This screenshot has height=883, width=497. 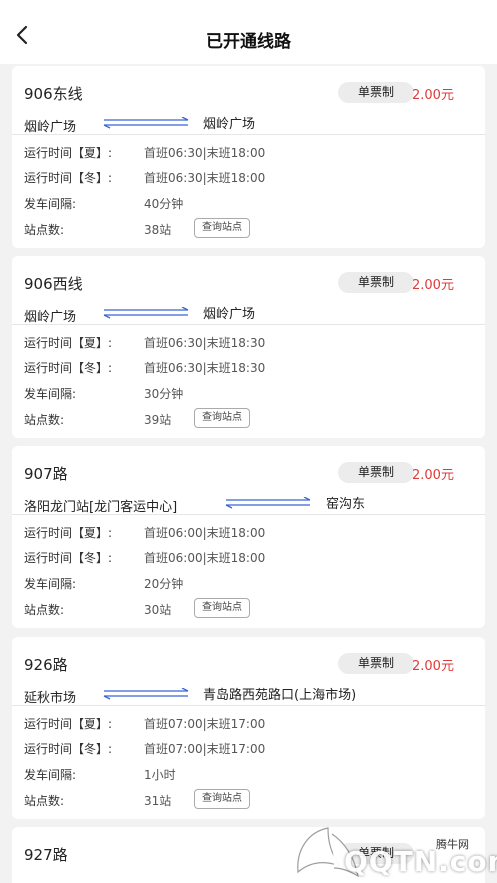 I want to click on origin-stop: 洛阳龙门站[龙门客运中心], so click(x=101, y=507).